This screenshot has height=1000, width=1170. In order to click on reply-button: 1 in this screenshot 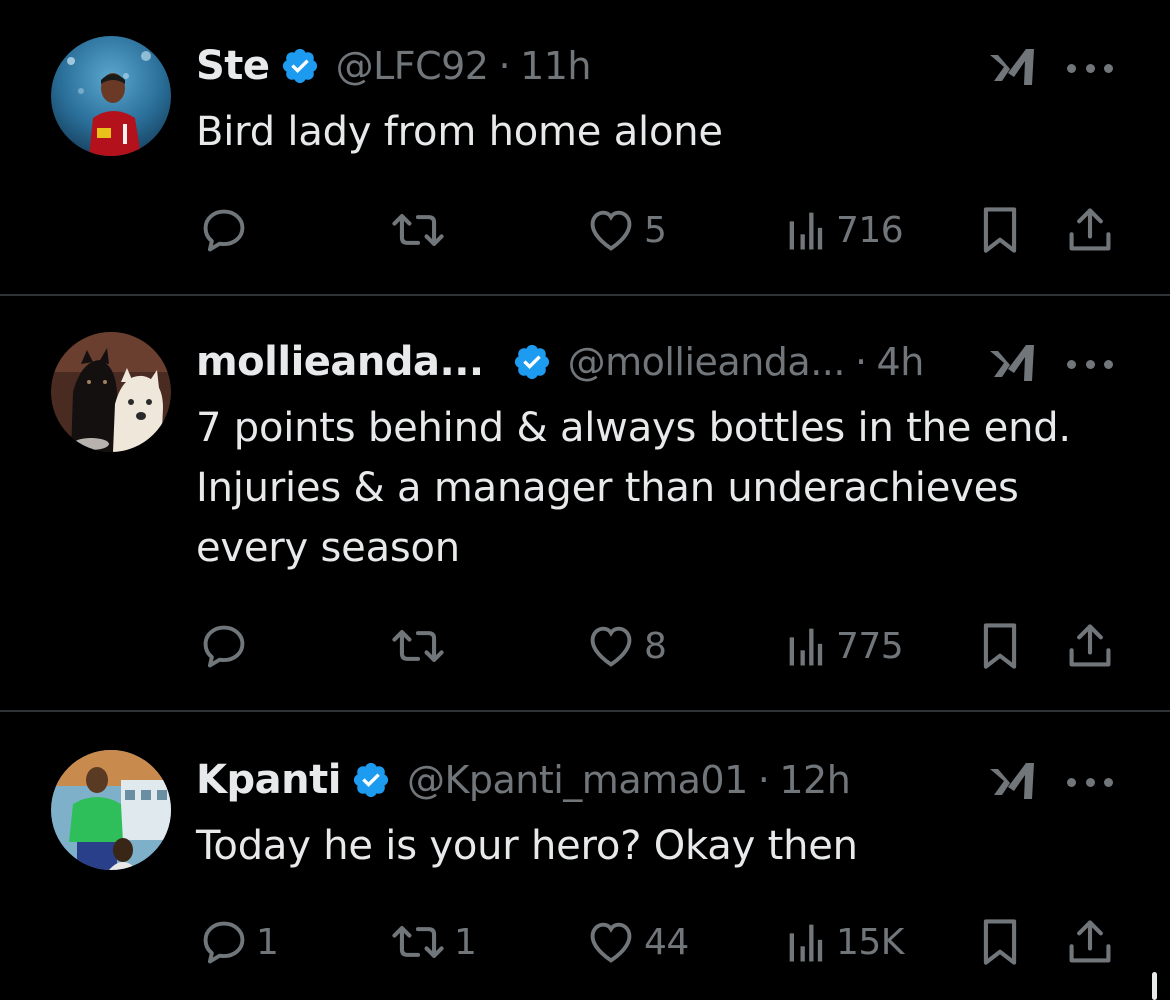, I will do `click(238, 942)`.